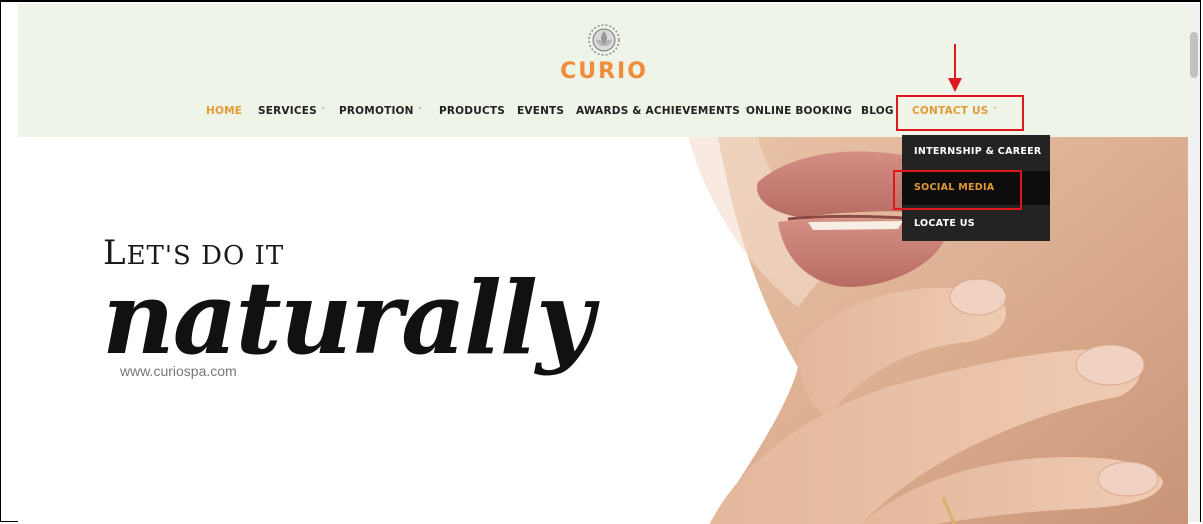  I want to click on vertical-scrollbar, so click(1194, 263).